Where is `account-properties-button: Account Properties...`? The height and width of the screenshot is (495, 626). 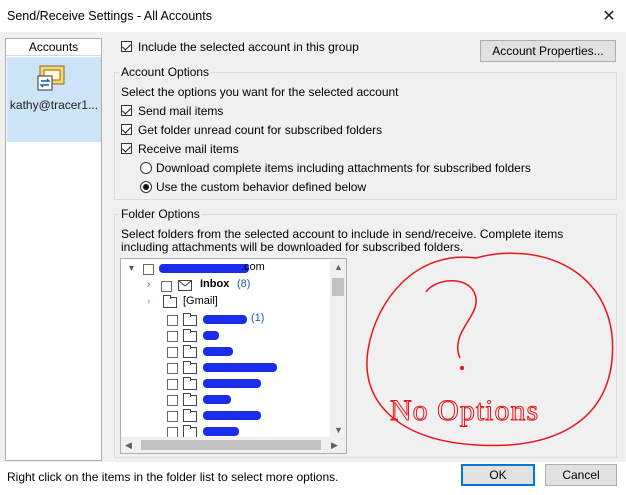 account-properties-button: Account Properties... is located at coordinates (548, 51).